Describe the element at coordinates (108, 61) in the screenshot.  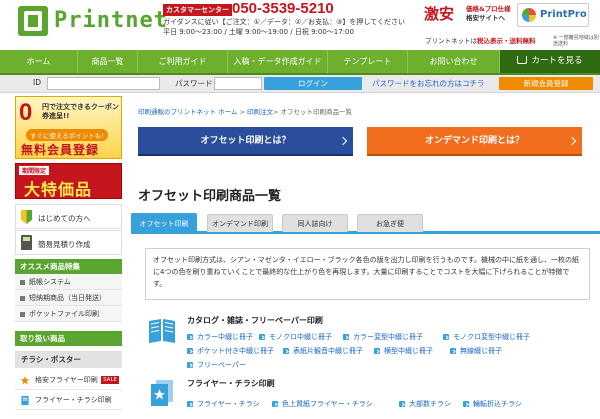
I see `nav-products: 商品一覧` at that location.